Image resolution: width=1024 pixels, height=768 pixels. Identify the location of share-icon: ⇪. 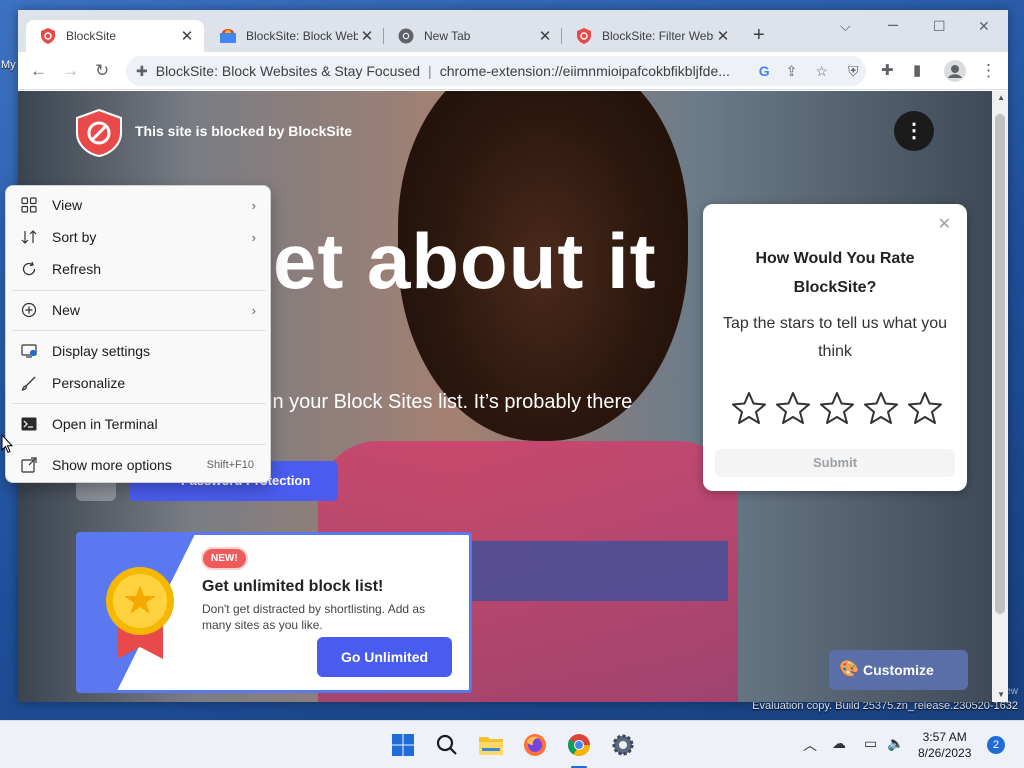
(792, 71).